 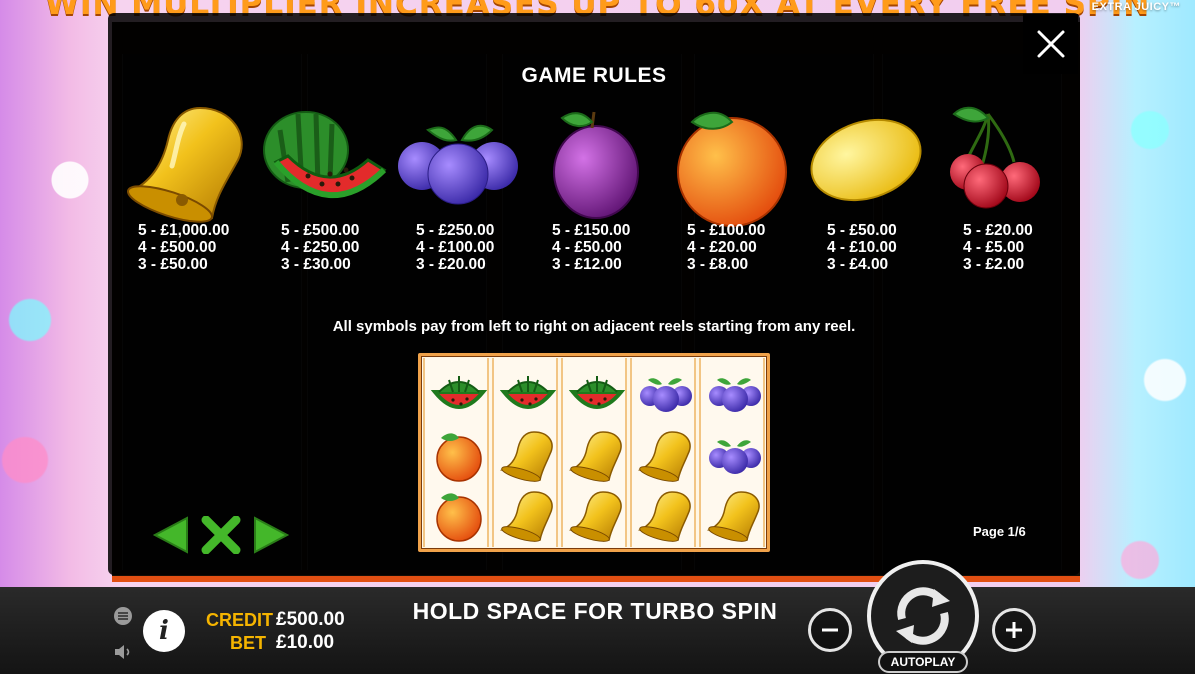 What do you see at coordinates (923, 616) in the screenshot?
I see `refresh-icon` at bounding box center [923, 616].